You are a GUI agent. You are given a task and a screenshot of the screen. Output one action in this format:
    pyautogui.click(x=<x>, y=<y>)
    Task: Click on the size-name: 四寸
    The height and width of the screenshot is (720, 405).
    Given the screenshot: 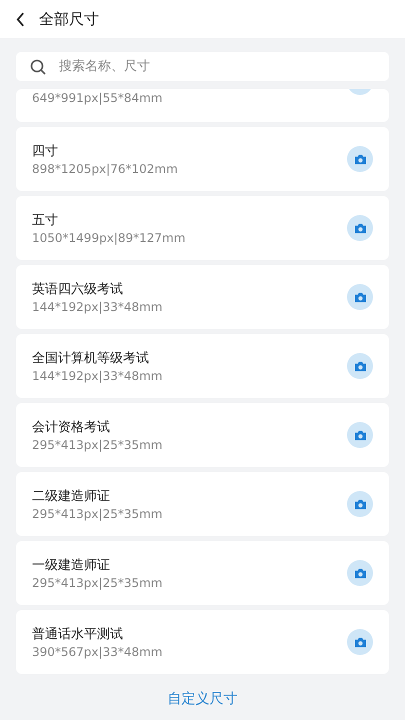 What is the action you would take?
    pyautogui.click(x=45, y=151)
    